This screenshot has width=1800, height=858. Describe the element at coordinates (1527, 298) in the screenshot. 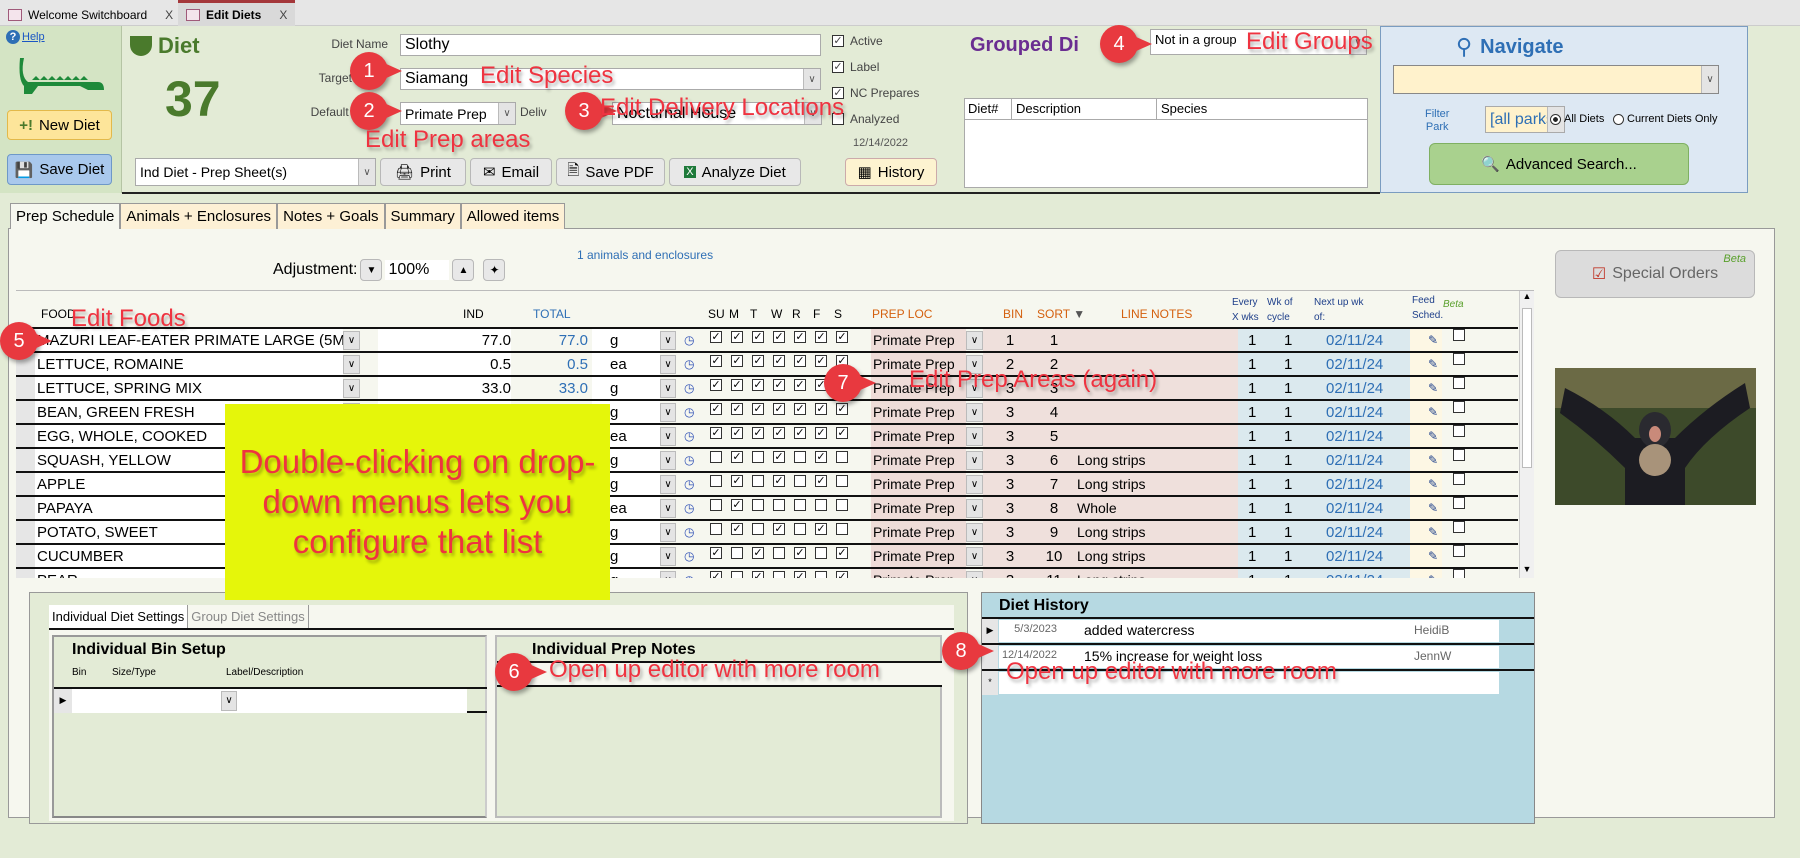

I see `scroll-up-icon: ▲` at that location.